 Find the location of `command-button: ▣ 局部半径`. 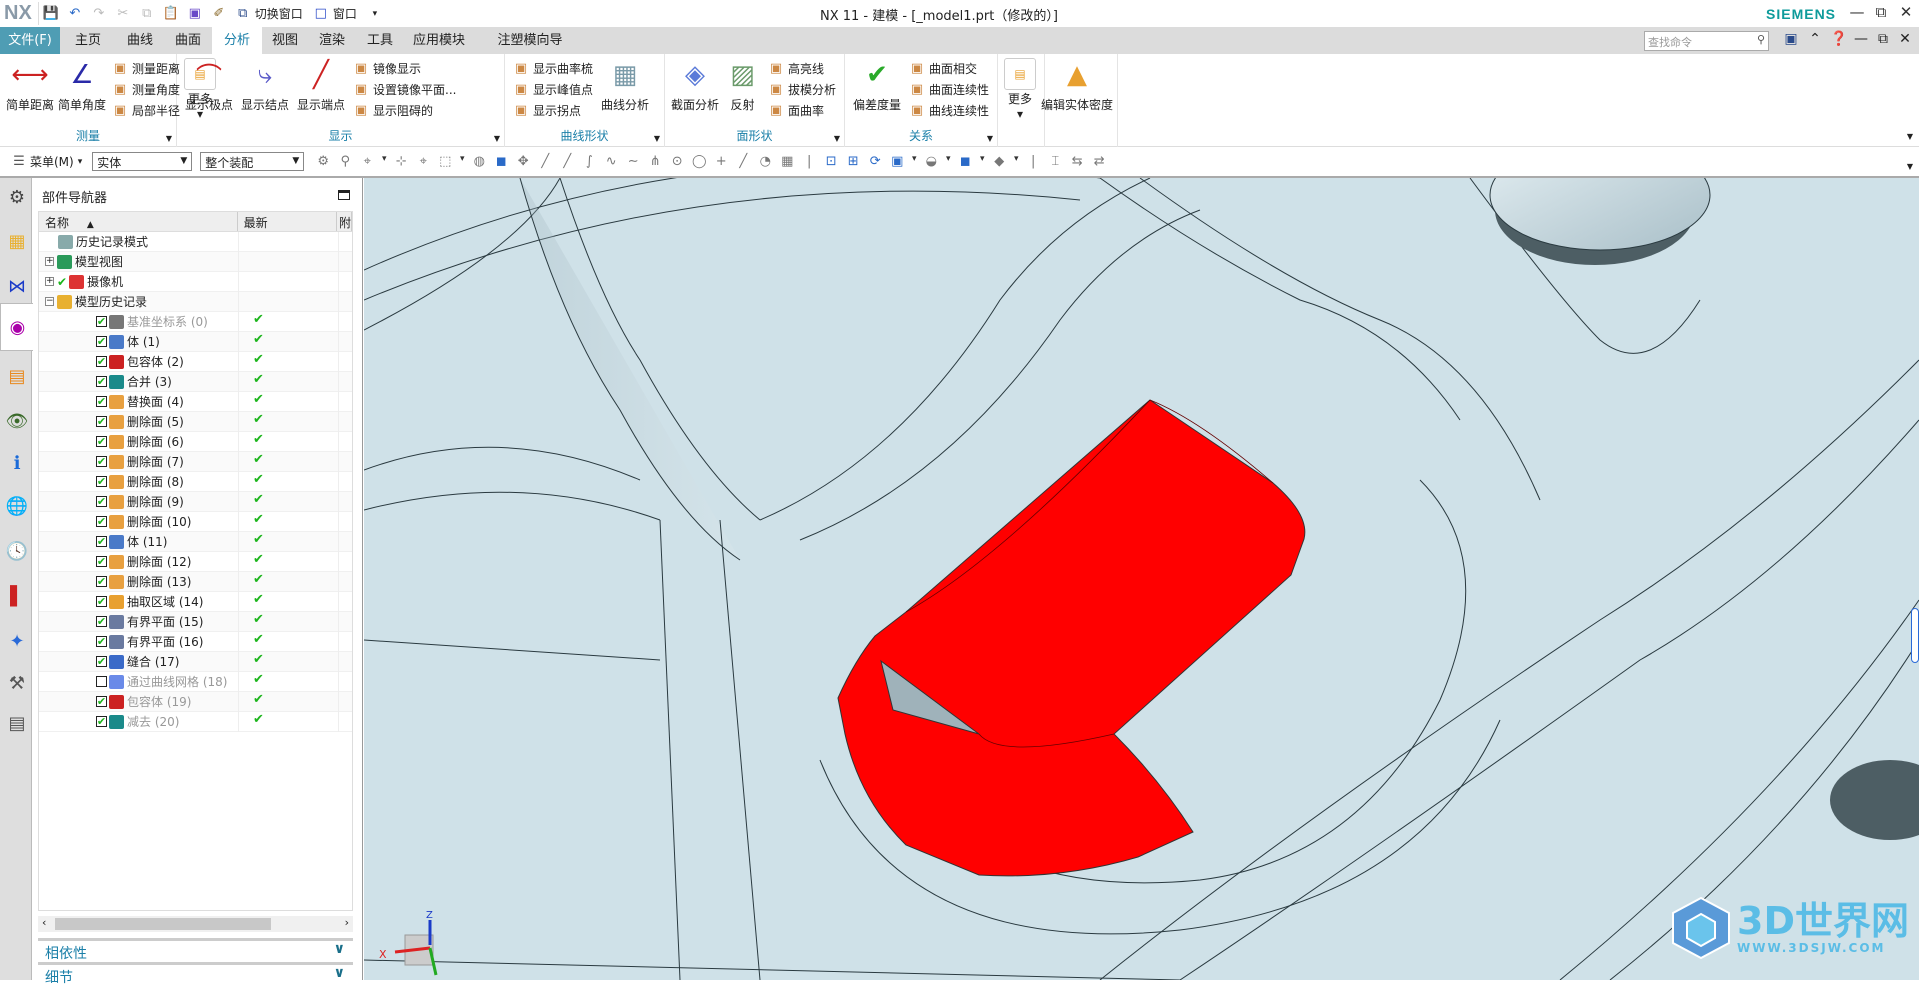

command-button: ▣ 局部半径 is located at coordinates (146, 110).